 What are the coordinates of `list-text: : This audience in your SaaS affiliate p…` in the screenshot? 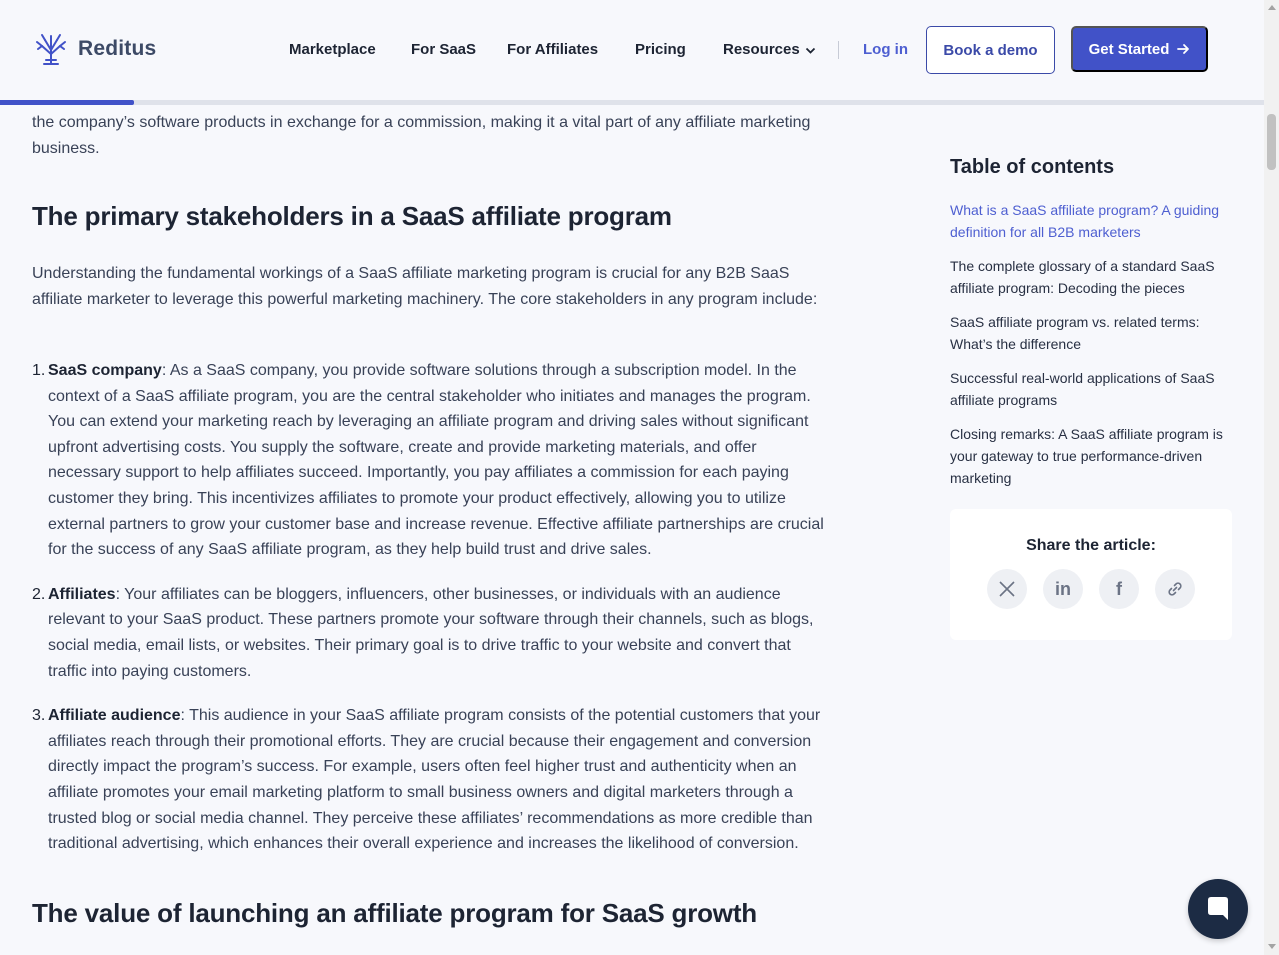 It's located at (434, 780).